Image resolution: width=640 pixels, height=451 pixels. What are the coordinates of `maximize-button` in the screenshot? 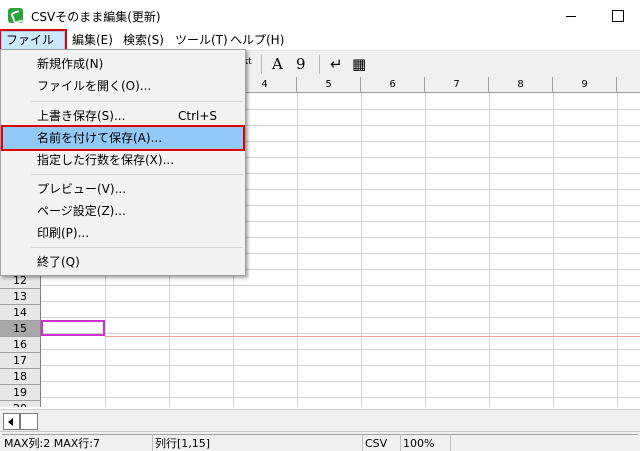 It's located at (617, 15).